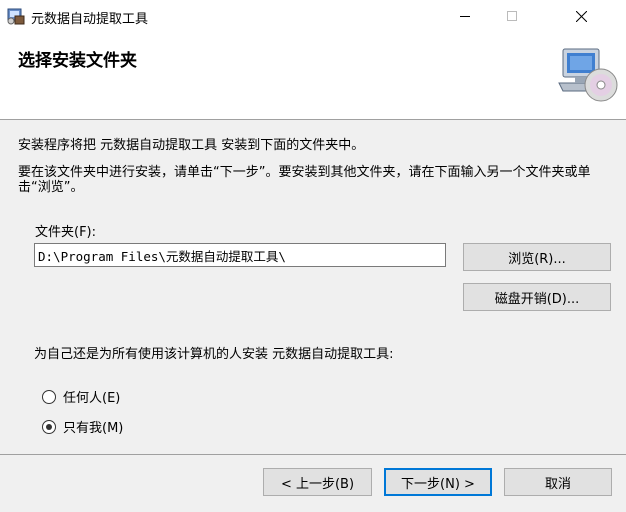  What do you see at coordinates (214, 354) in the screenshot?
I see `install-for-question: 为自己还是为所有使用该计算机的人安装 元数据自动提取工具:` at bounding box center [214, 354].